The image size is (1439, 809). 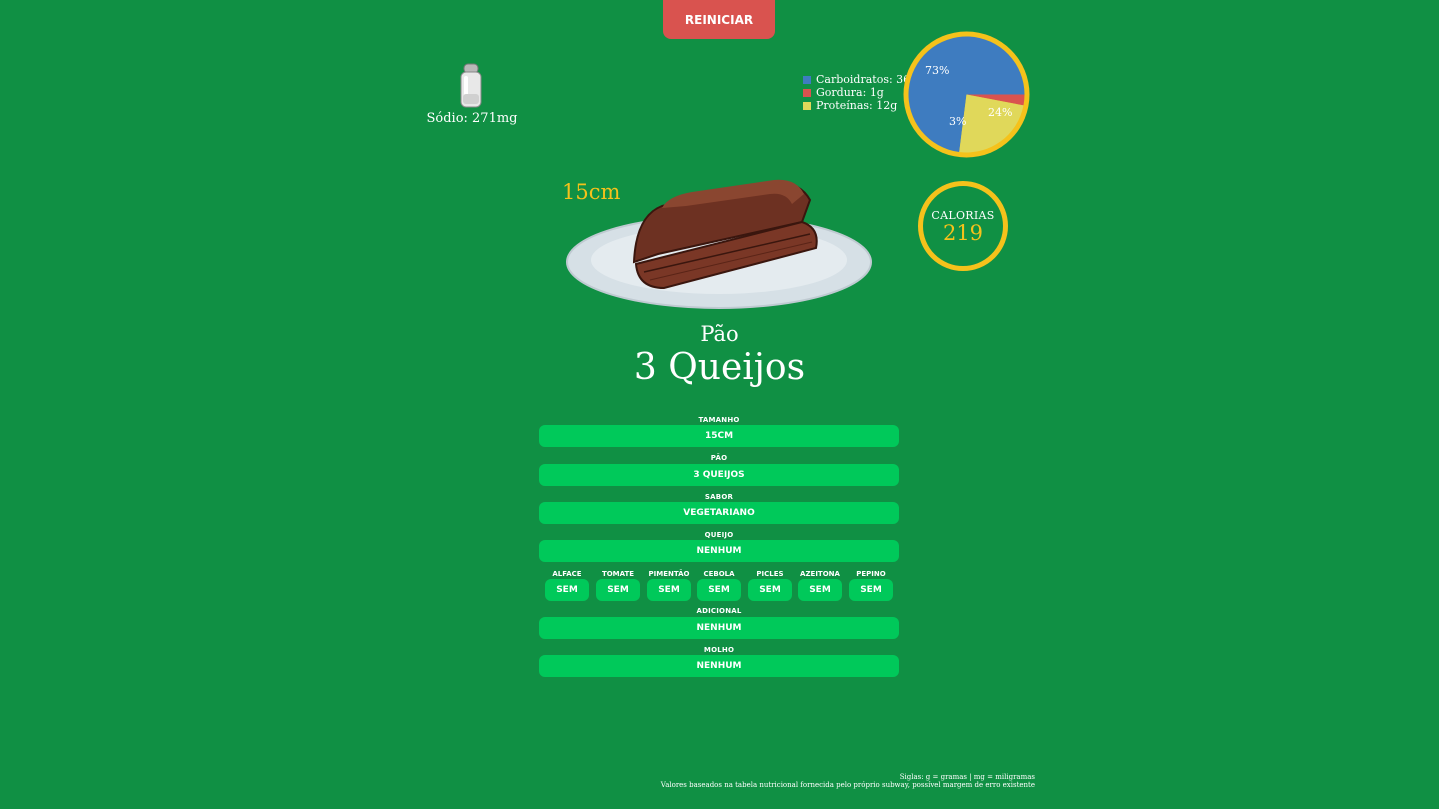 I want to click on veggie-azeitona: AZEITONA SEM, so click(x=820, y=585).